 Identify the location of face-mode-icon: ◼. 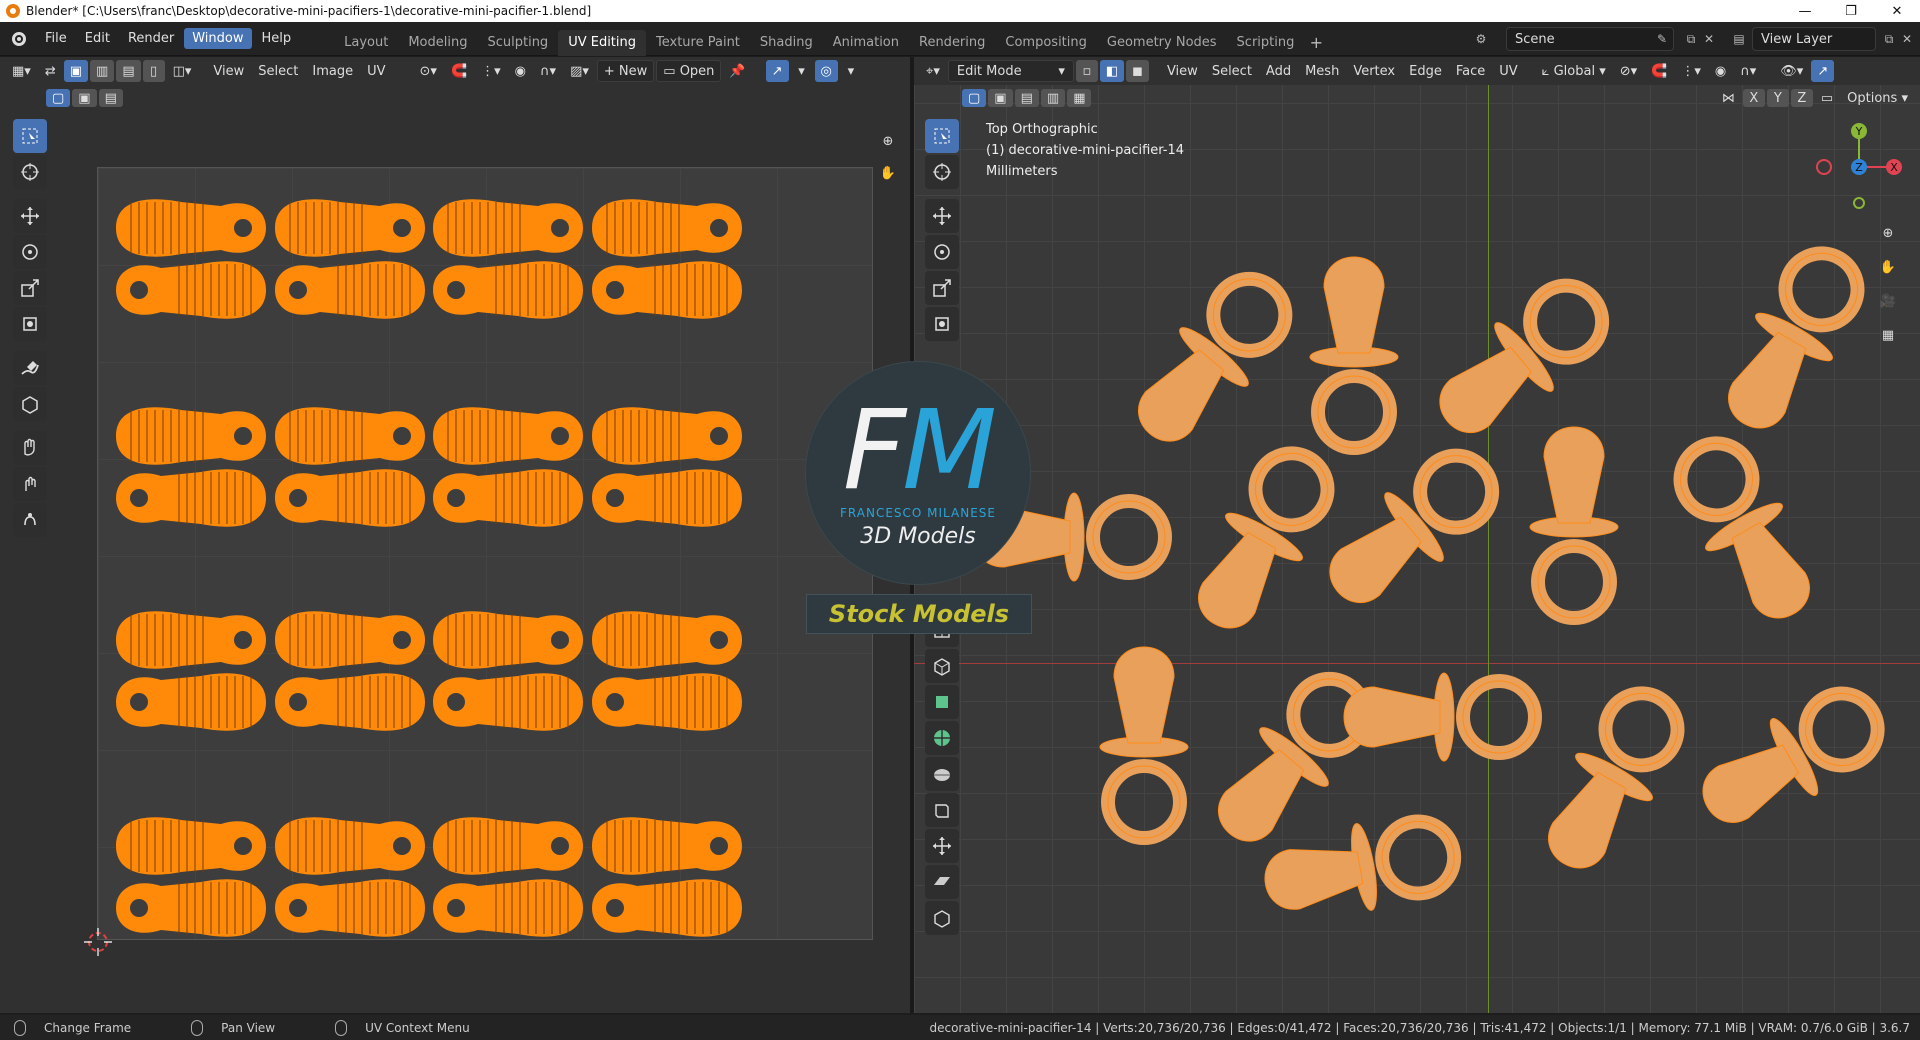
(1137, 71).